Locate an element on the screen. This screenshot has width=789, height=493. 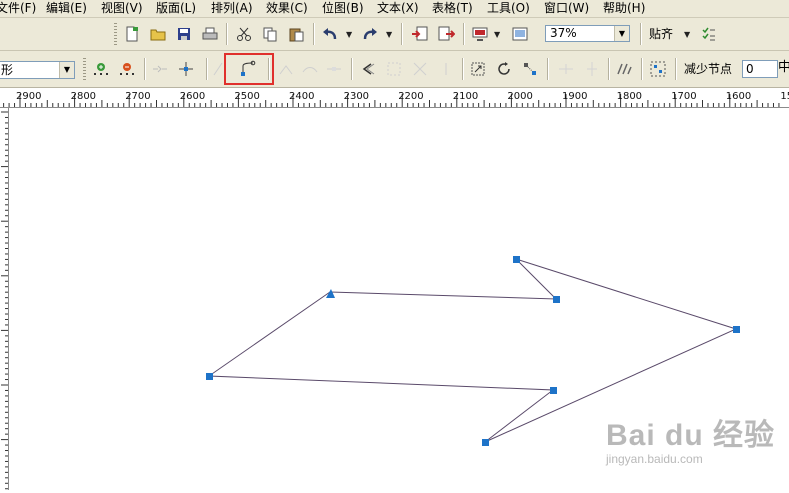
ruler-label: 1700 is located at coordinates (683, 96).